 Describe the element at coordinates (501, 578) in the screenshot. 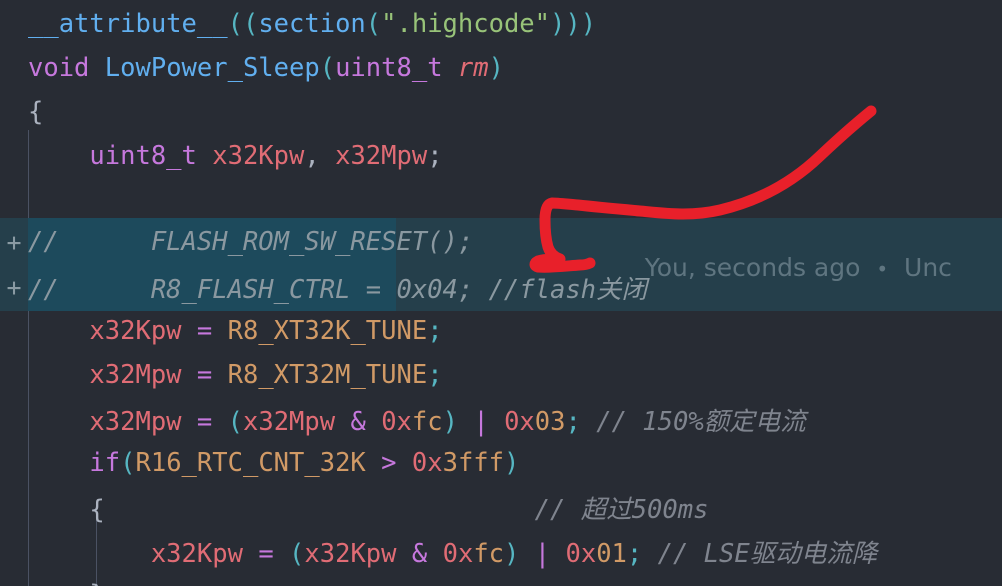

I see `line-inner-close-brace: }` at that location.